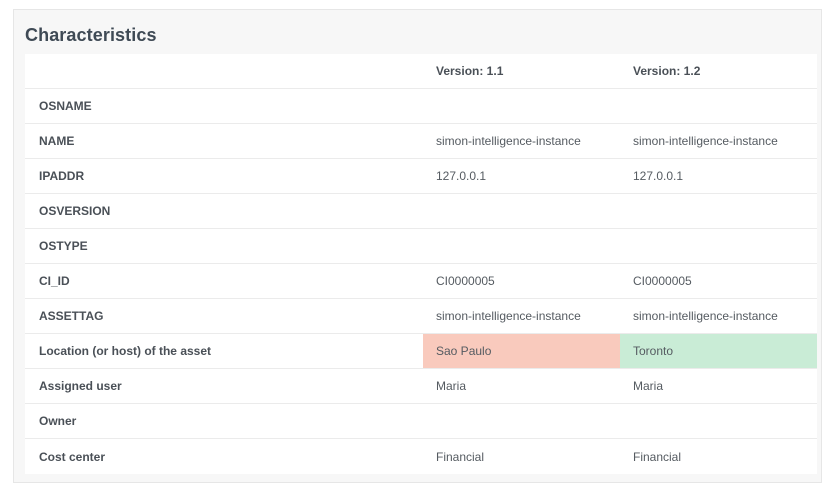 This screenshot has height=485, width=825. What do you see at coordinates (662, 281) in the screenshot?
I see `value-version-1-2: CI0000005` at bounding box center [662, 281].